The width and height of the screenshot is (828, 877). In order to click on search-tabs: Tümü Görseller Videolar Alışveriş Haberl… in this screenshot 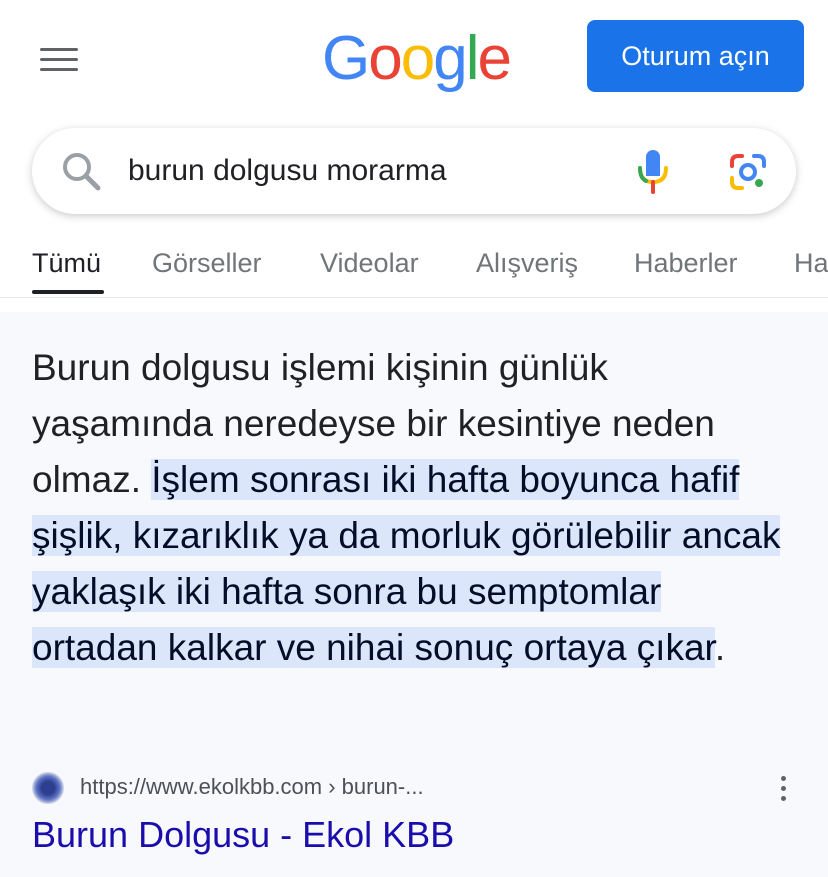, I will do `click(414, 267)`.